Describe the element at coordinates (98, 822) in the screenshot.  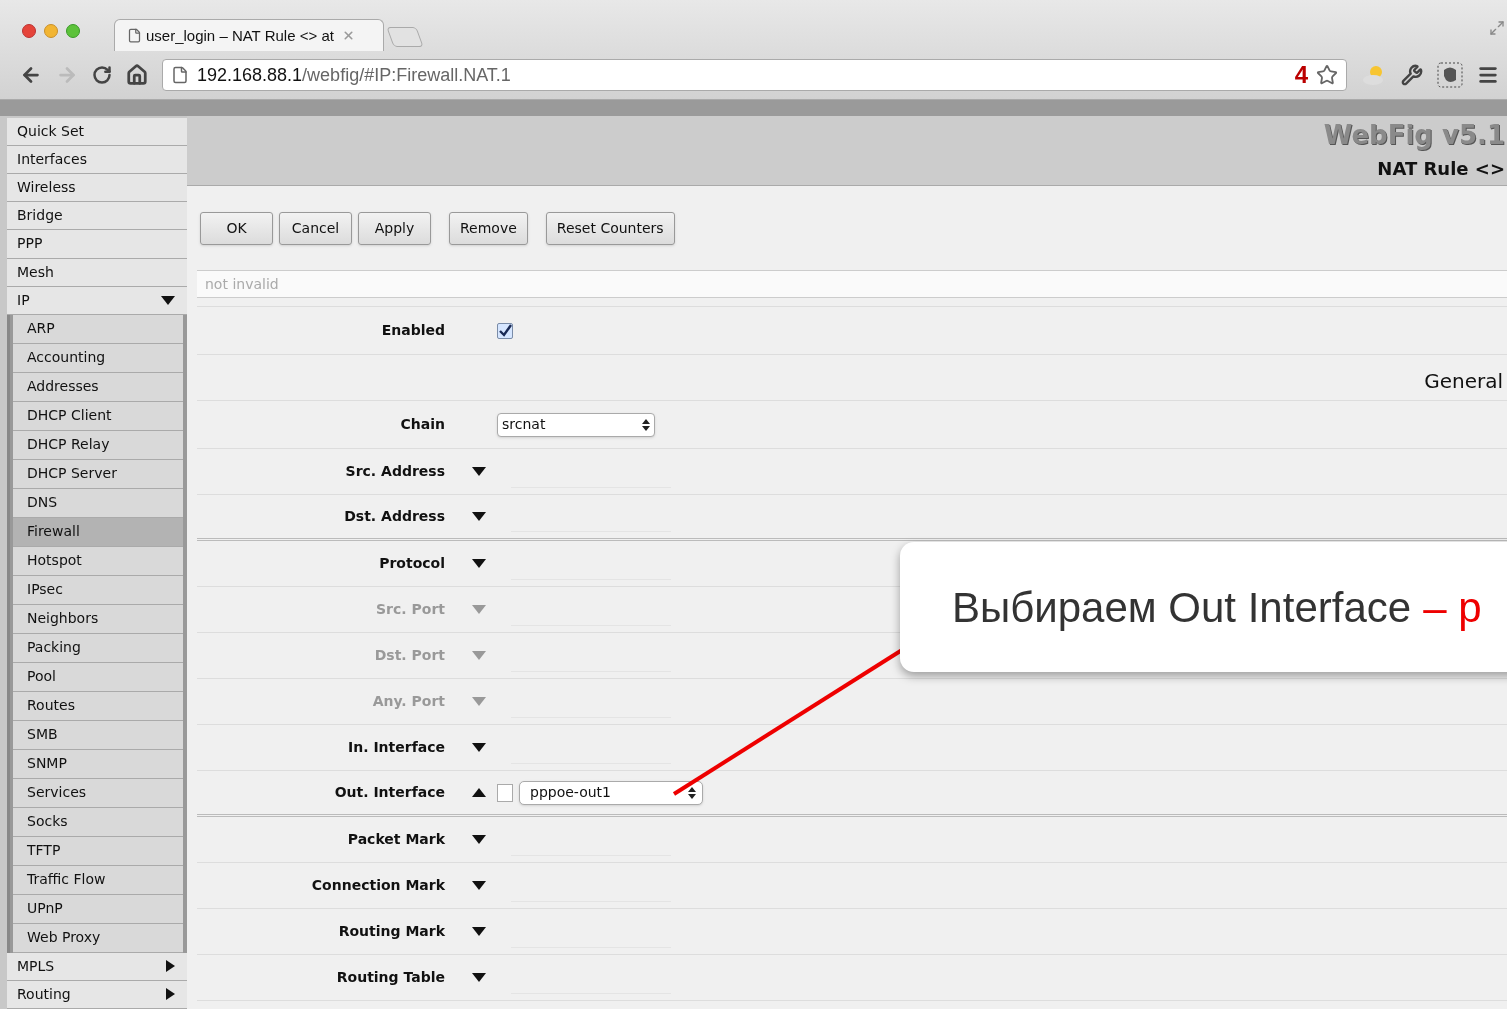
I see `sidebar-item: Socks` at that location.